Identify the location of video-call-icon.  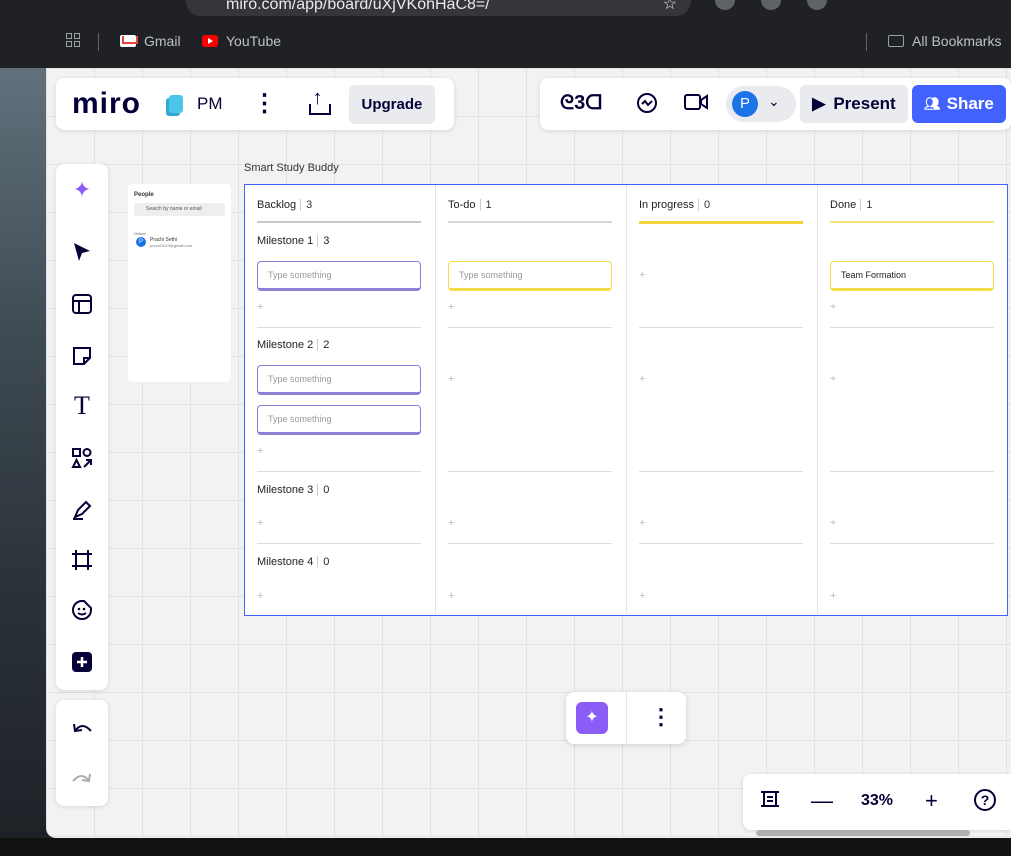
(696, 105).